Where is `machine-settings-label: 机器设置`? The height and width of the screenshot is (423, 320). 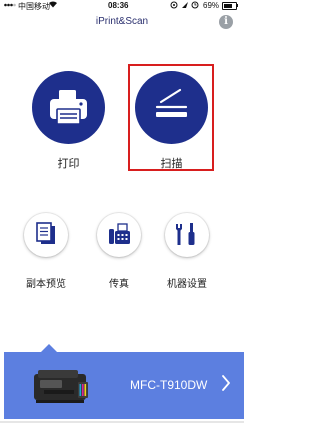
machine-settings-label: 机器设置 is located at coordinates (187, 284).